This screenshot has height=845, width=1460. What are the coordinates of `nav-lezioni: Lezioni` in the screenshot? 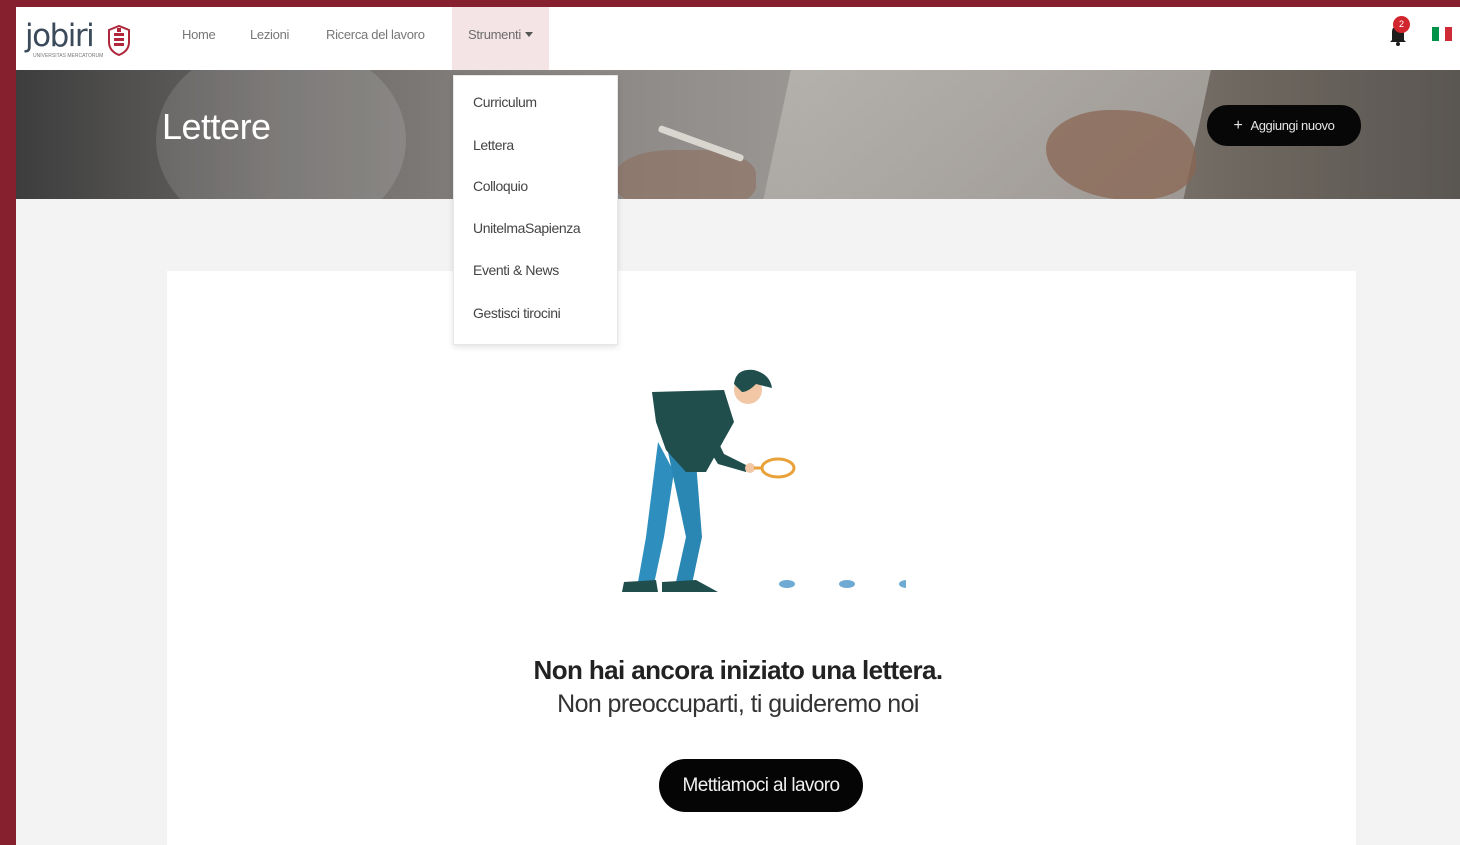 It's located at (269, 38).